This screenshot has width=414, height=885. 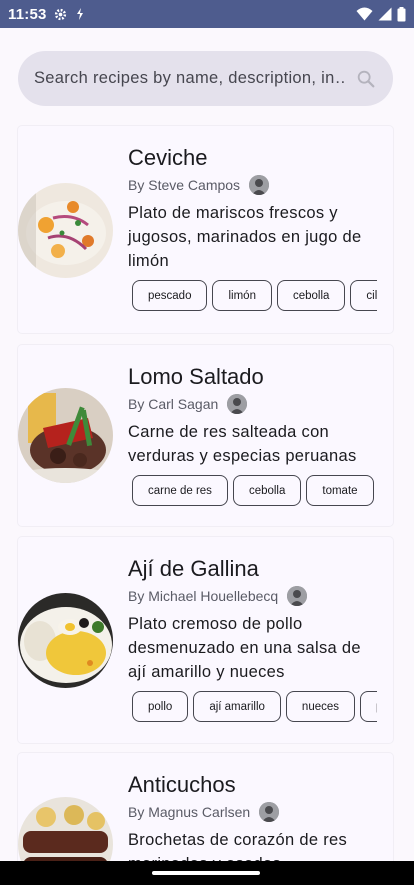 I want to click on navigation-bar, so click(x=207, y=873).